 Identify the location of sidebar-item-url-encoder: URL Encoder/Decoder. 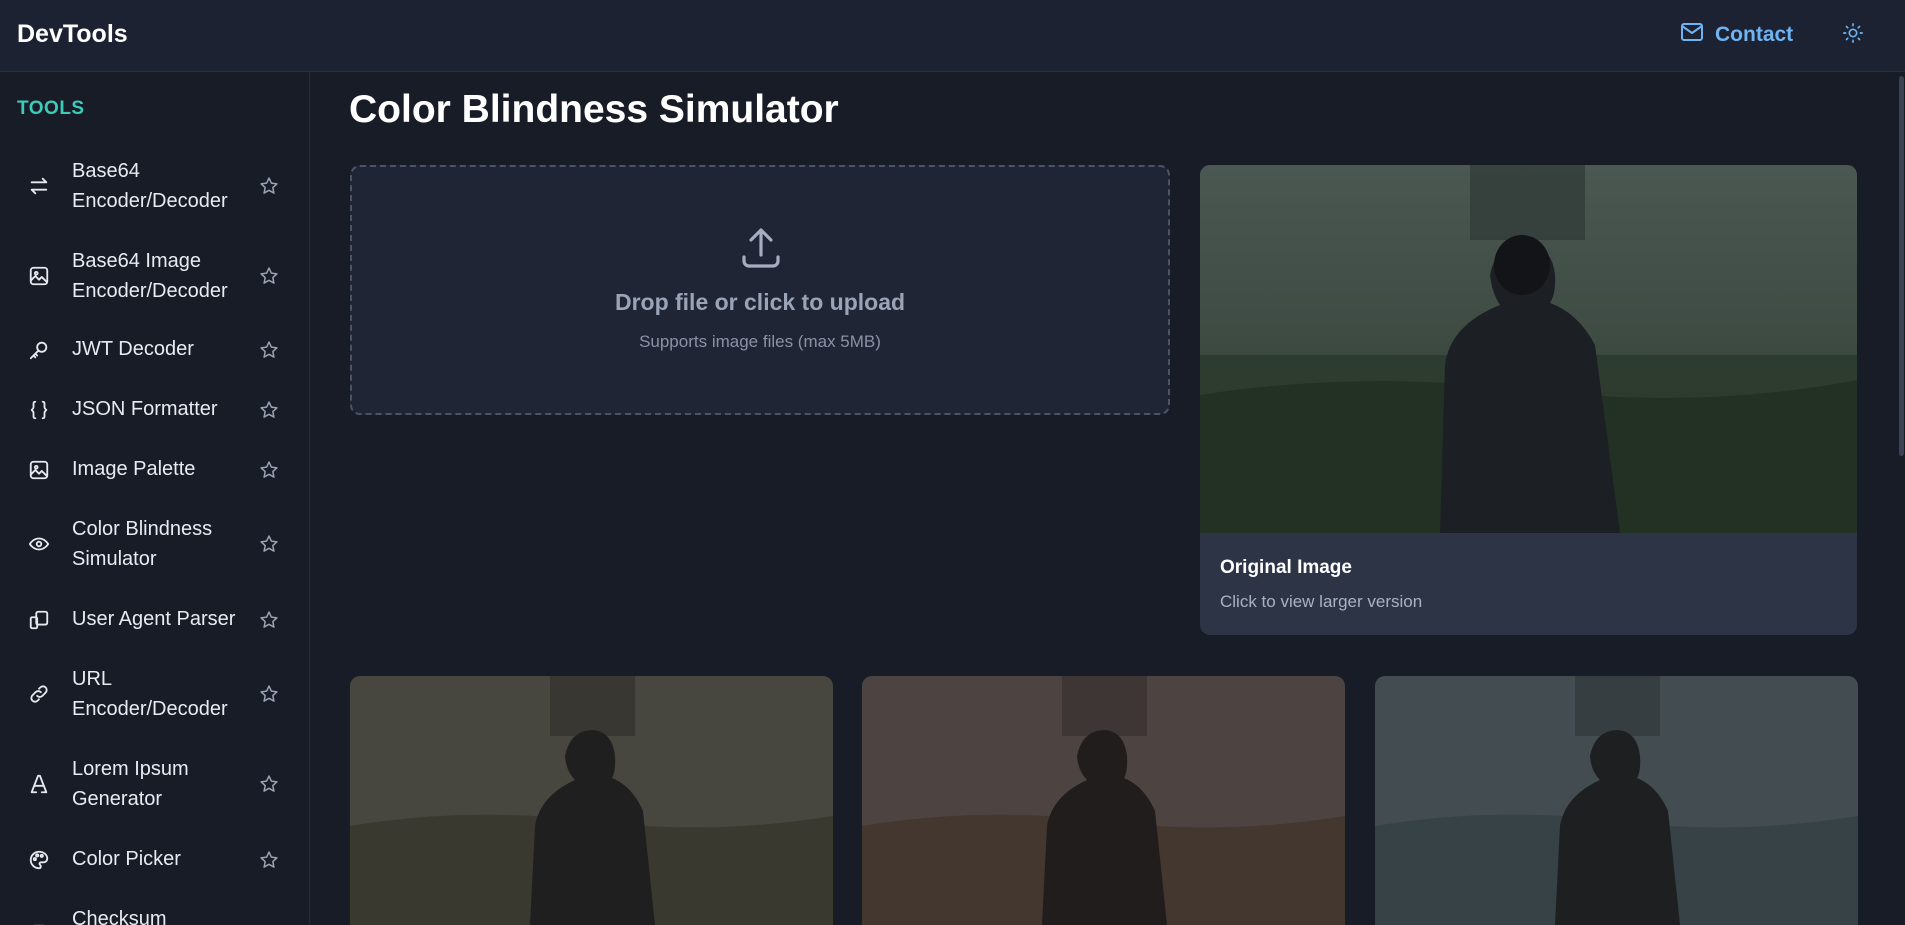
(154, 694).